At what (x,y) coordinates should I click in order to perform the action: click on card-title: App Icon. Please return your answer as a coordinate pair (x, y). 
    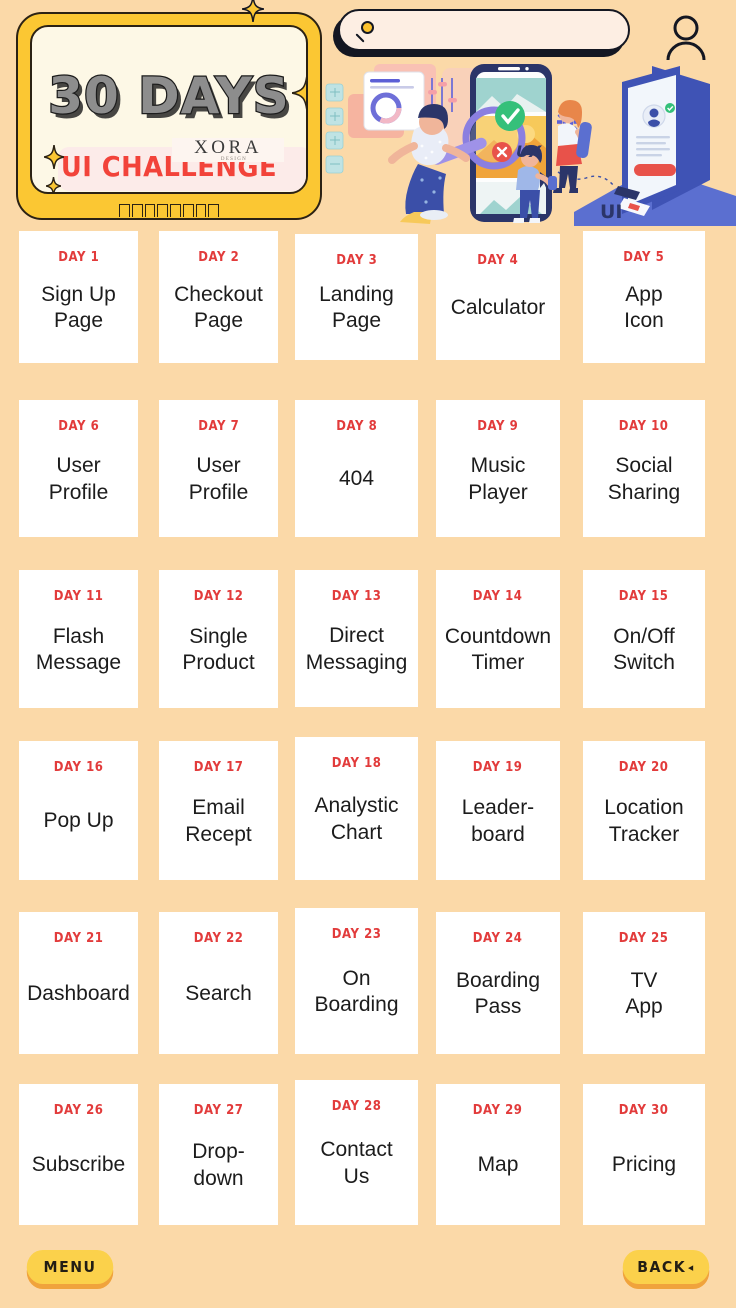
    Looking at the image, I should click on (644, 307).